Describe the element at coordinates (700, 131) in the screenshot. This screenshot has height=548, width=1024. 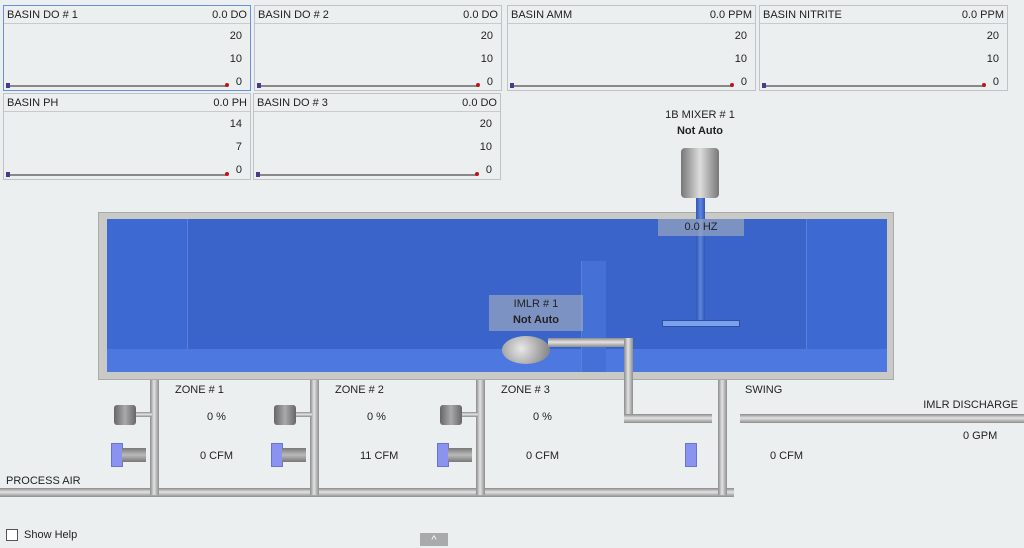
I see `mixer-status: Not Auto` at that location.